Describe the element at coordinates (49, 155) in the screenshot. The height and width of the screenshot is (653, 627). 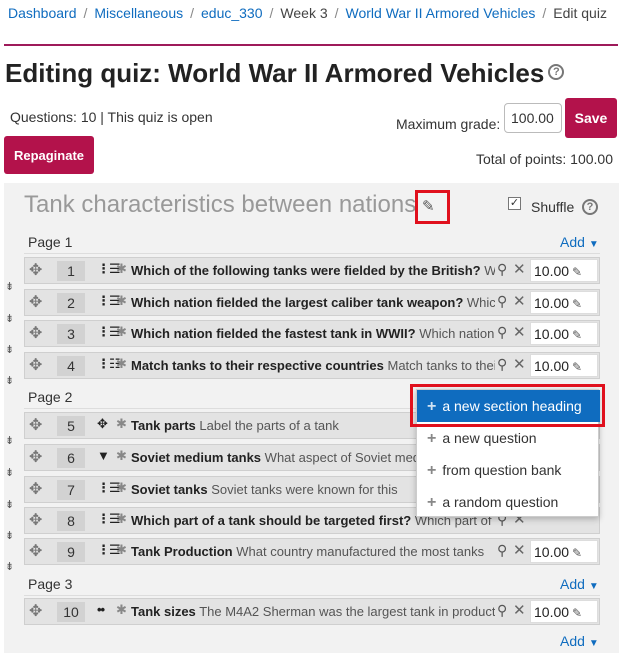
I see `repaginate-button: Repaginate` at that location.